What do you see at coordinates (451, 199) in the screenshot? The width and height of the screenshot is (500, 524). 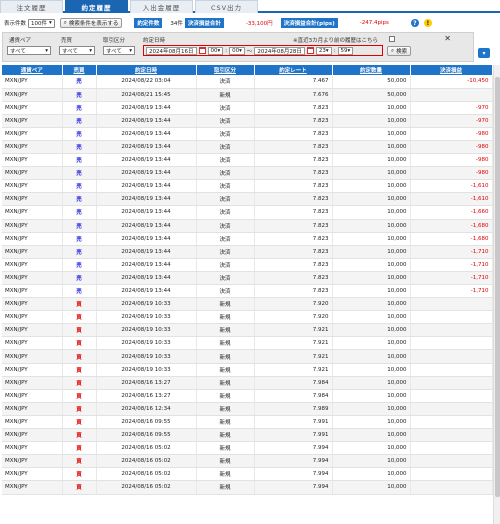 I see `cell-pl: -1,610` at bounding box center [451, 199].